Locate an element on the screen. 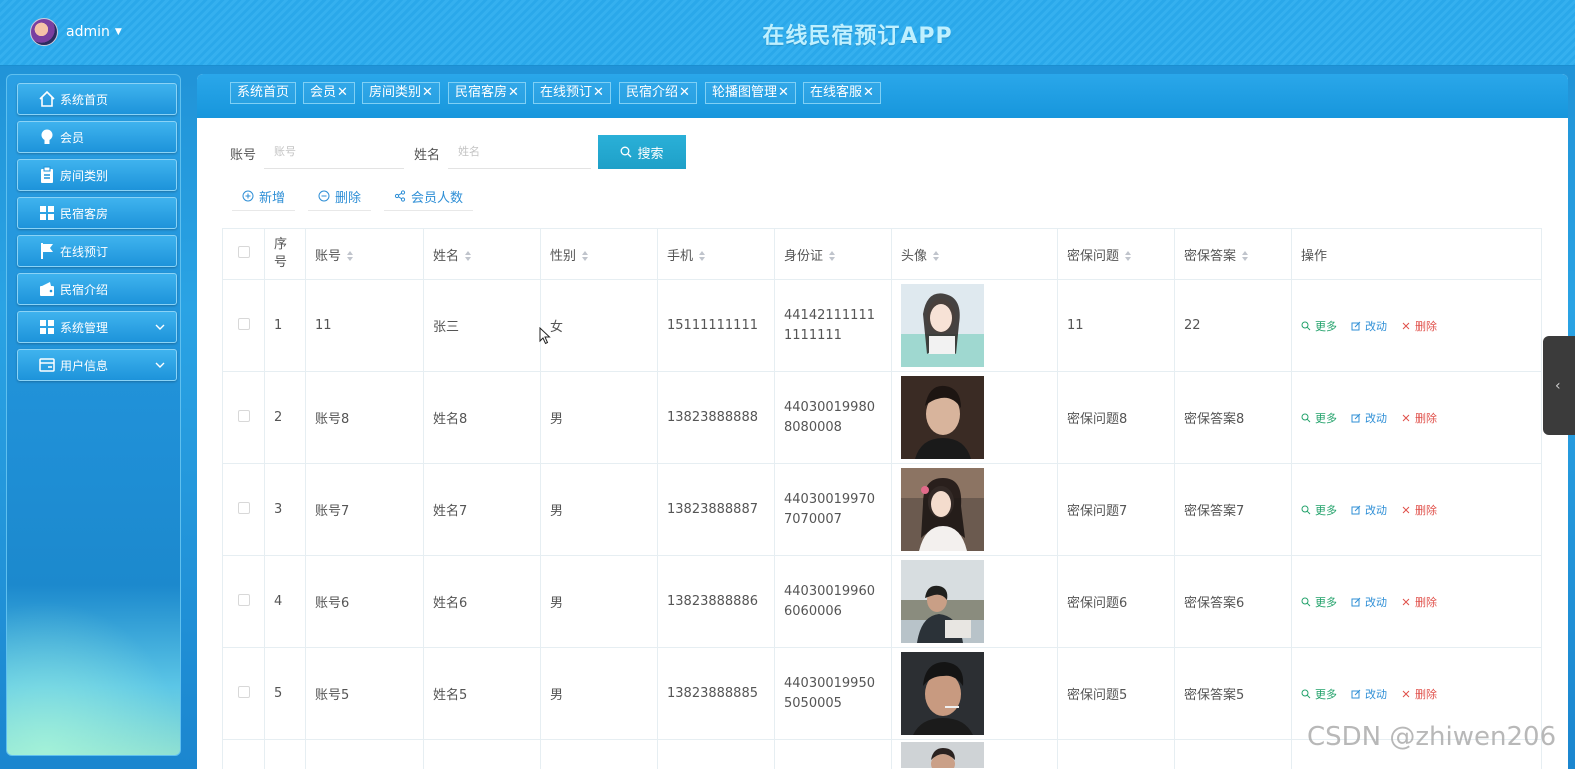 The height and width of the screenshot is (769, 1575). column-header-phone: 手机 is located at coordinates (716, 254).